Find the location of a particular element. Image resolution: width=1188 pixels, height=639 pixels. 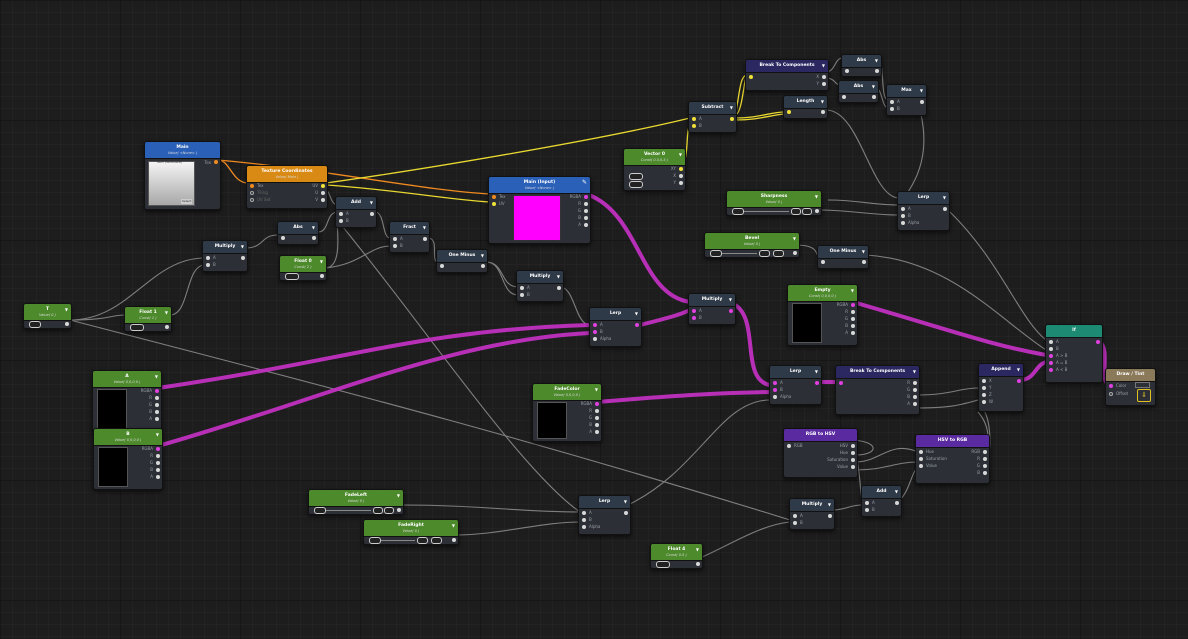

node-header: Fract ▼ is located at coordinates (409, 228).